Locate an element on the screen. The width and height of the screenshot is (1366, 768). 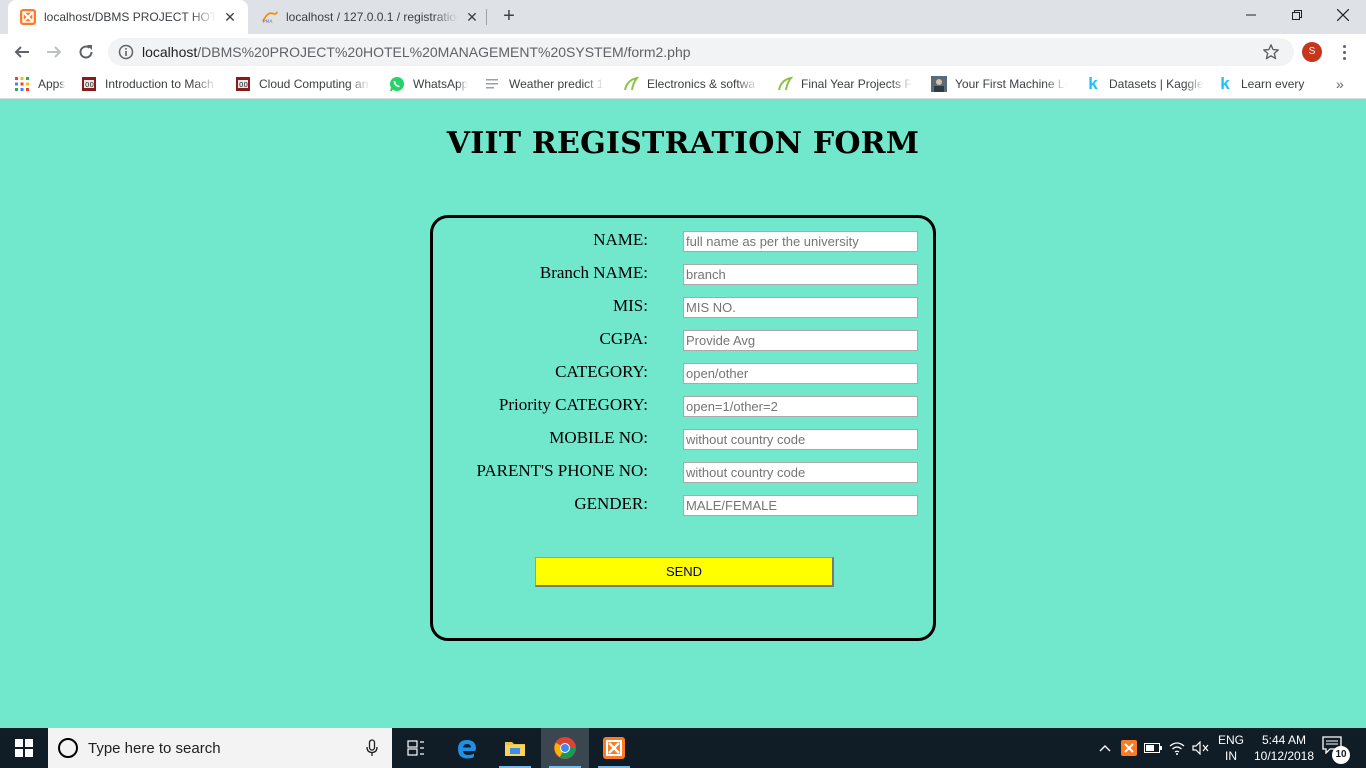
gender-input is located at coordinates (800, 505).